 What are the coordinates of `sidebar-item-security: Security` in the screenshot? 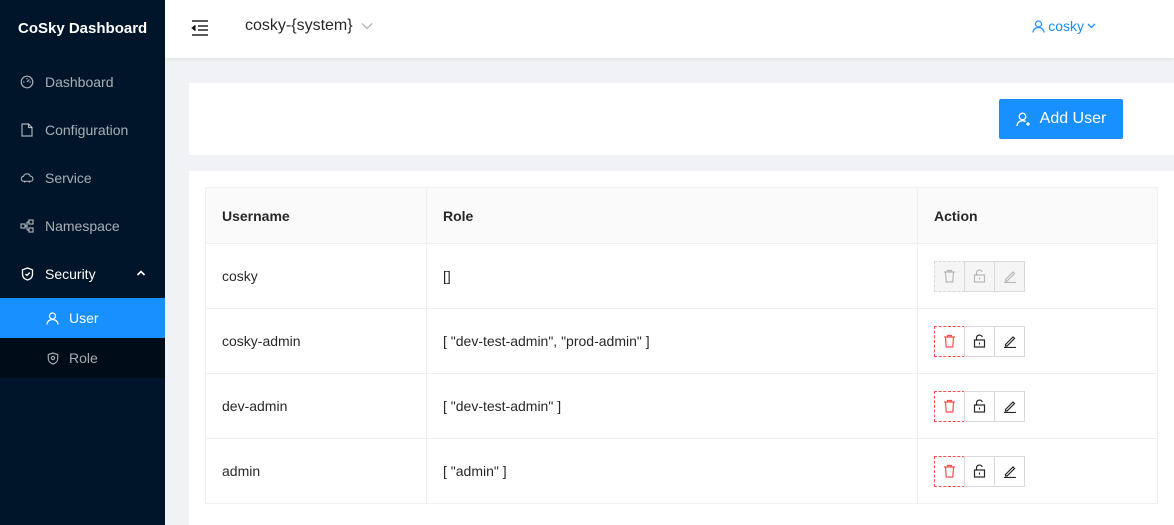 It's located at (82, 274).